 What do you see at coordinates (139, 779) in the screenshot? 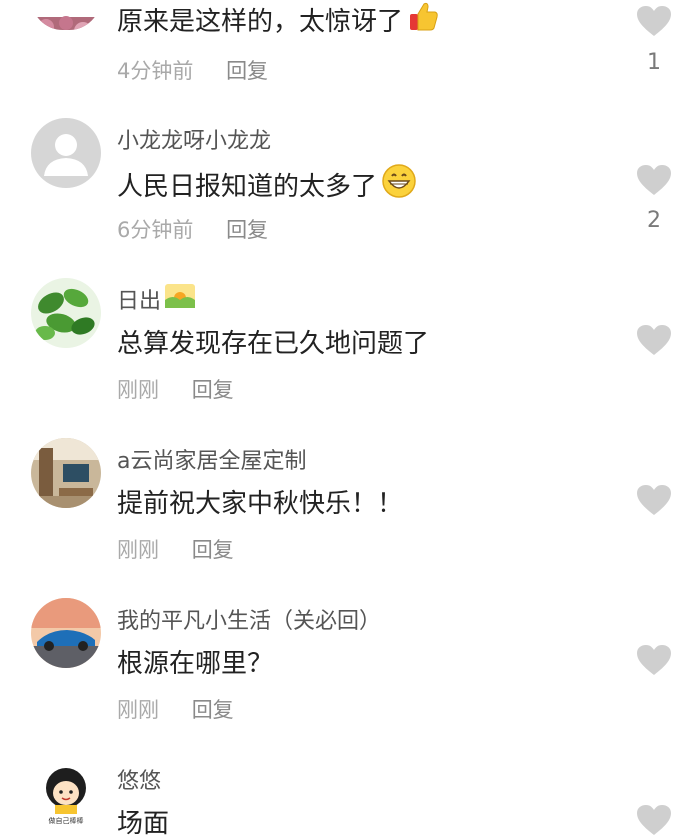
I see `comment-username: 悠悠` at bounding box center [139, 779].